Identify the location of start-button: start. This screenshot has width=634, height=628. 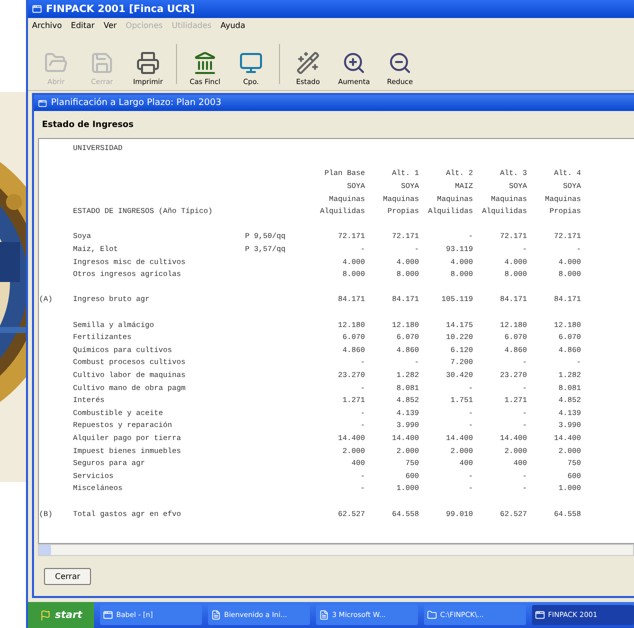
(61, 615).